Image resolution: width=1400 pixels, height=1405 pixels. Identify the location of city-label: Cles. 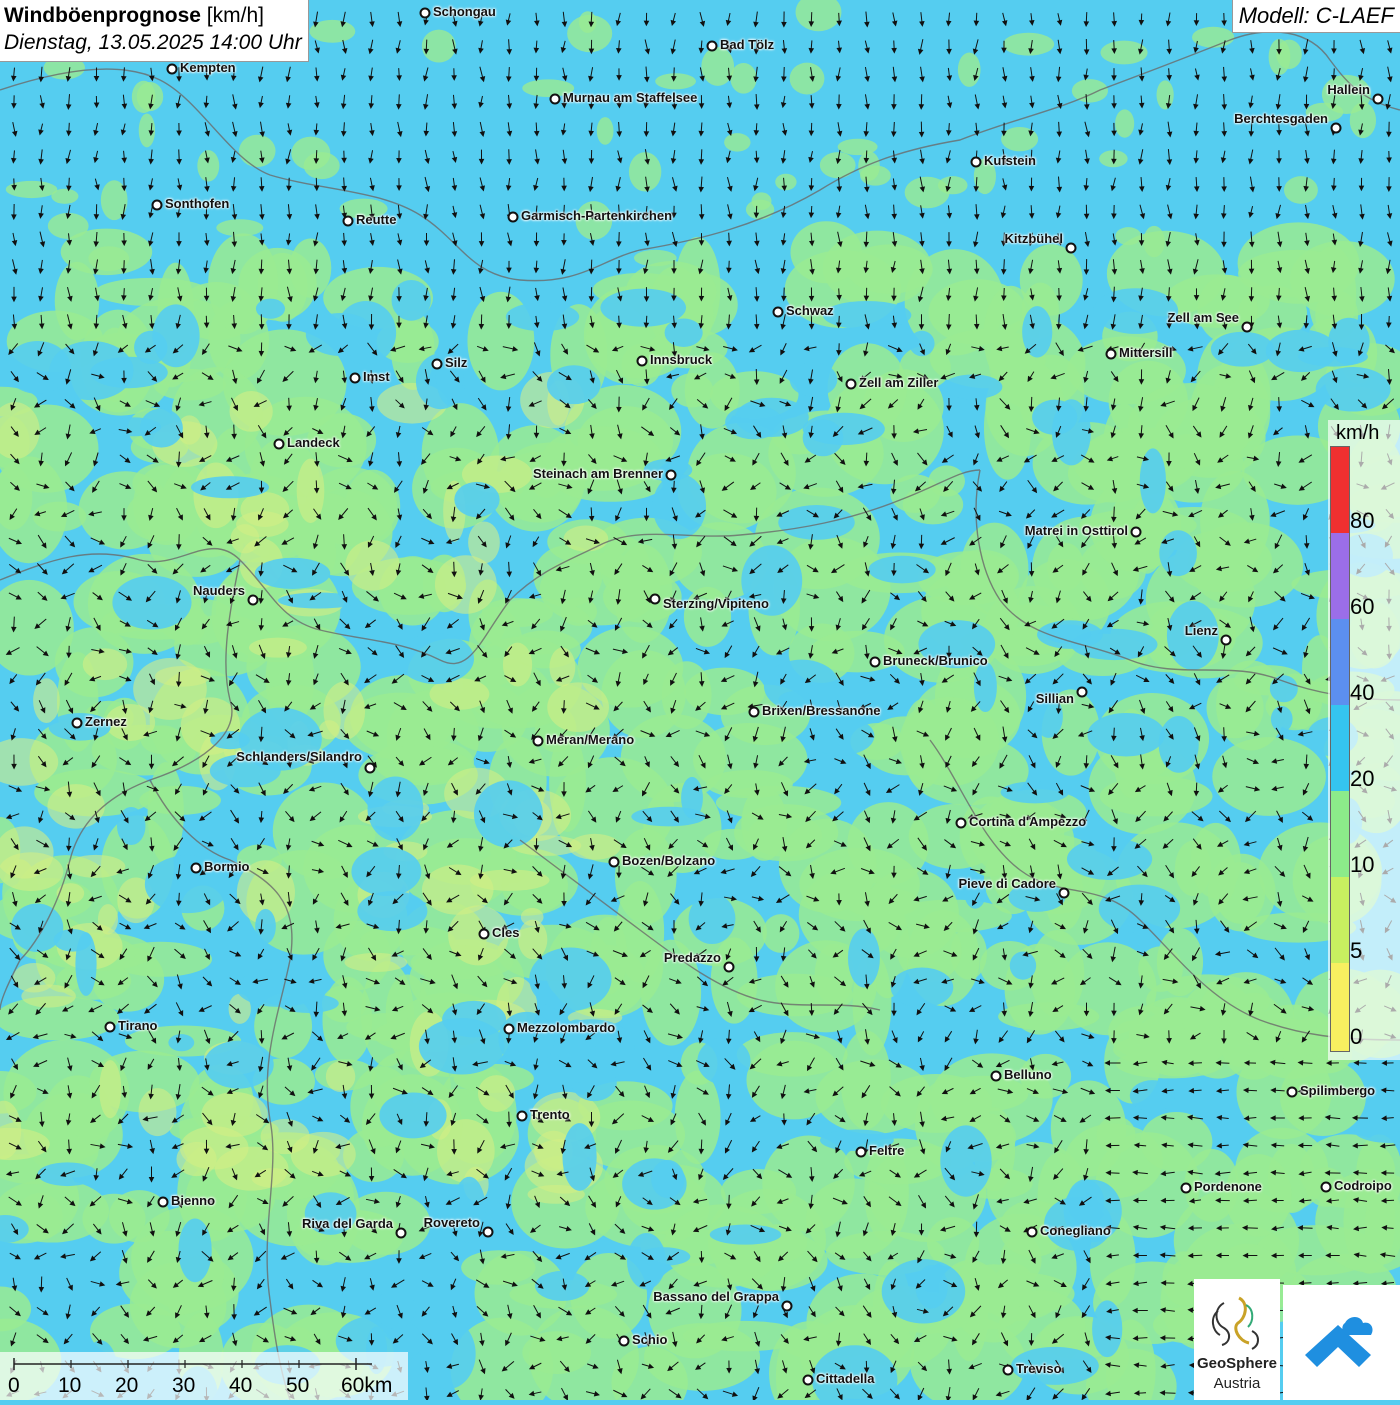
(505, 932).